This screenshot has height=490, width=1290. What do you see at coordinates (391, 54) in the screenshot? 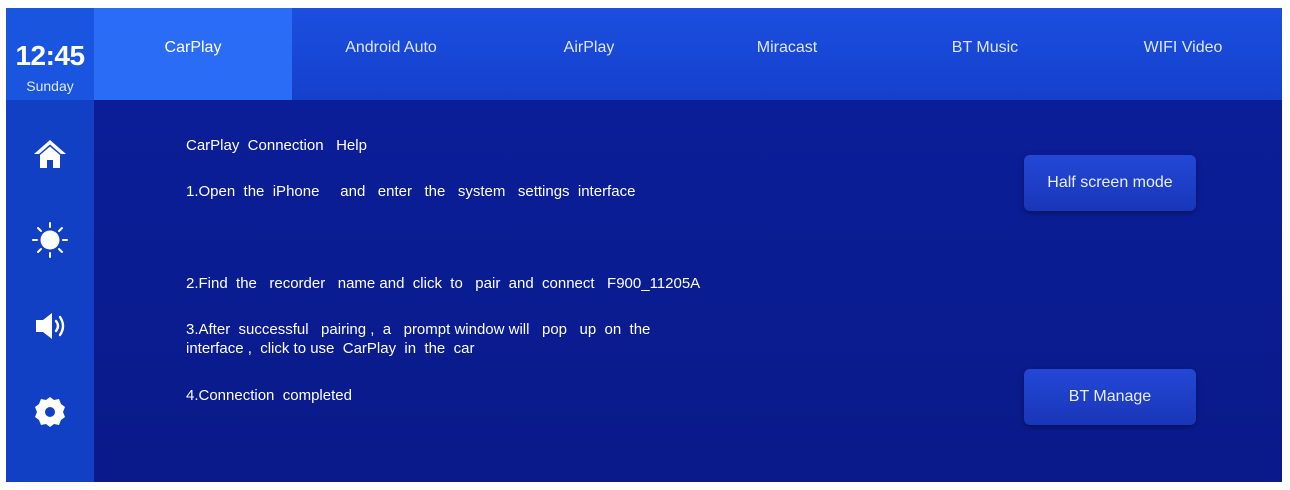
I see `tab-android-auto: Android Auto` at bounding box center [391, 54].